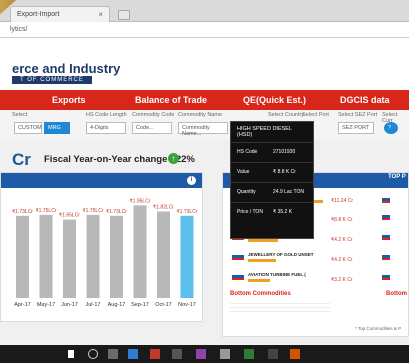 This screenshot has height=363, width=409. Describe the element at coordinates (201, 354) in the screenshot. I see `app-icon-purple` at that location.